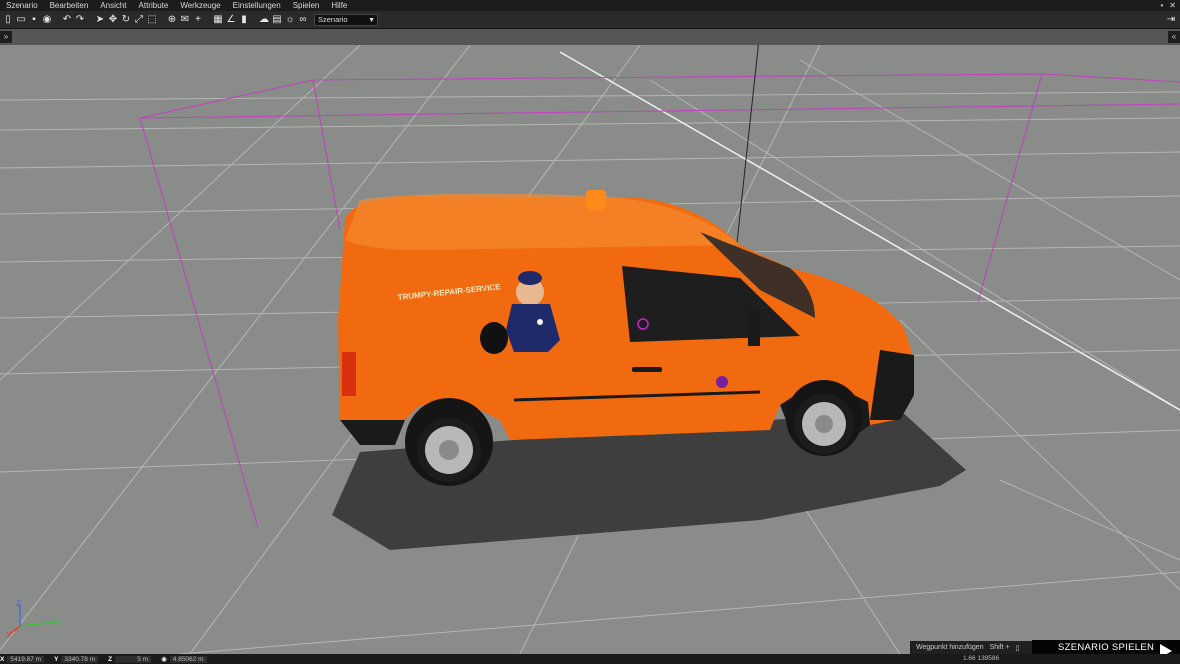 The height and width of the screenshot is (664, 1180). I want to click on rotate-icon: ↻, so click(126, 20).